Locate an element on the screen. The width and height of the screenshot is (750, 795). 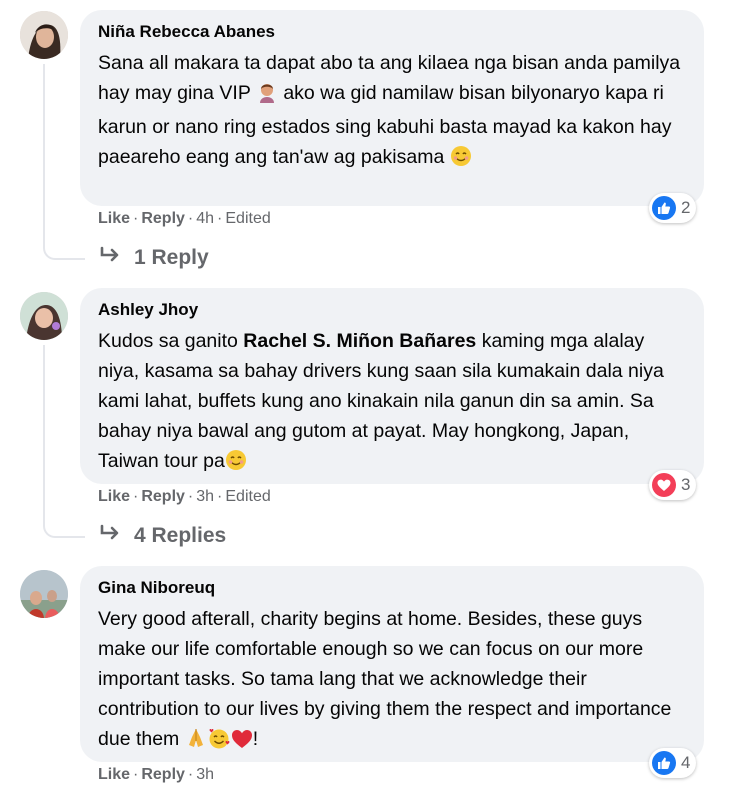
reaction-count: 3 is located at coordinates (686, 484).